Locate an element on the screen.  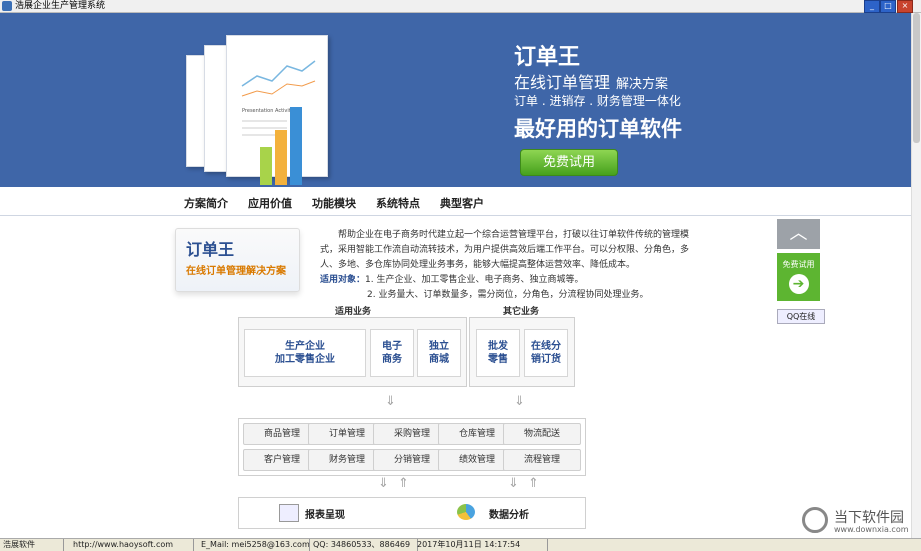
status-email: E_Mail: mei5258@163.com is located at coordinates (254, 545).